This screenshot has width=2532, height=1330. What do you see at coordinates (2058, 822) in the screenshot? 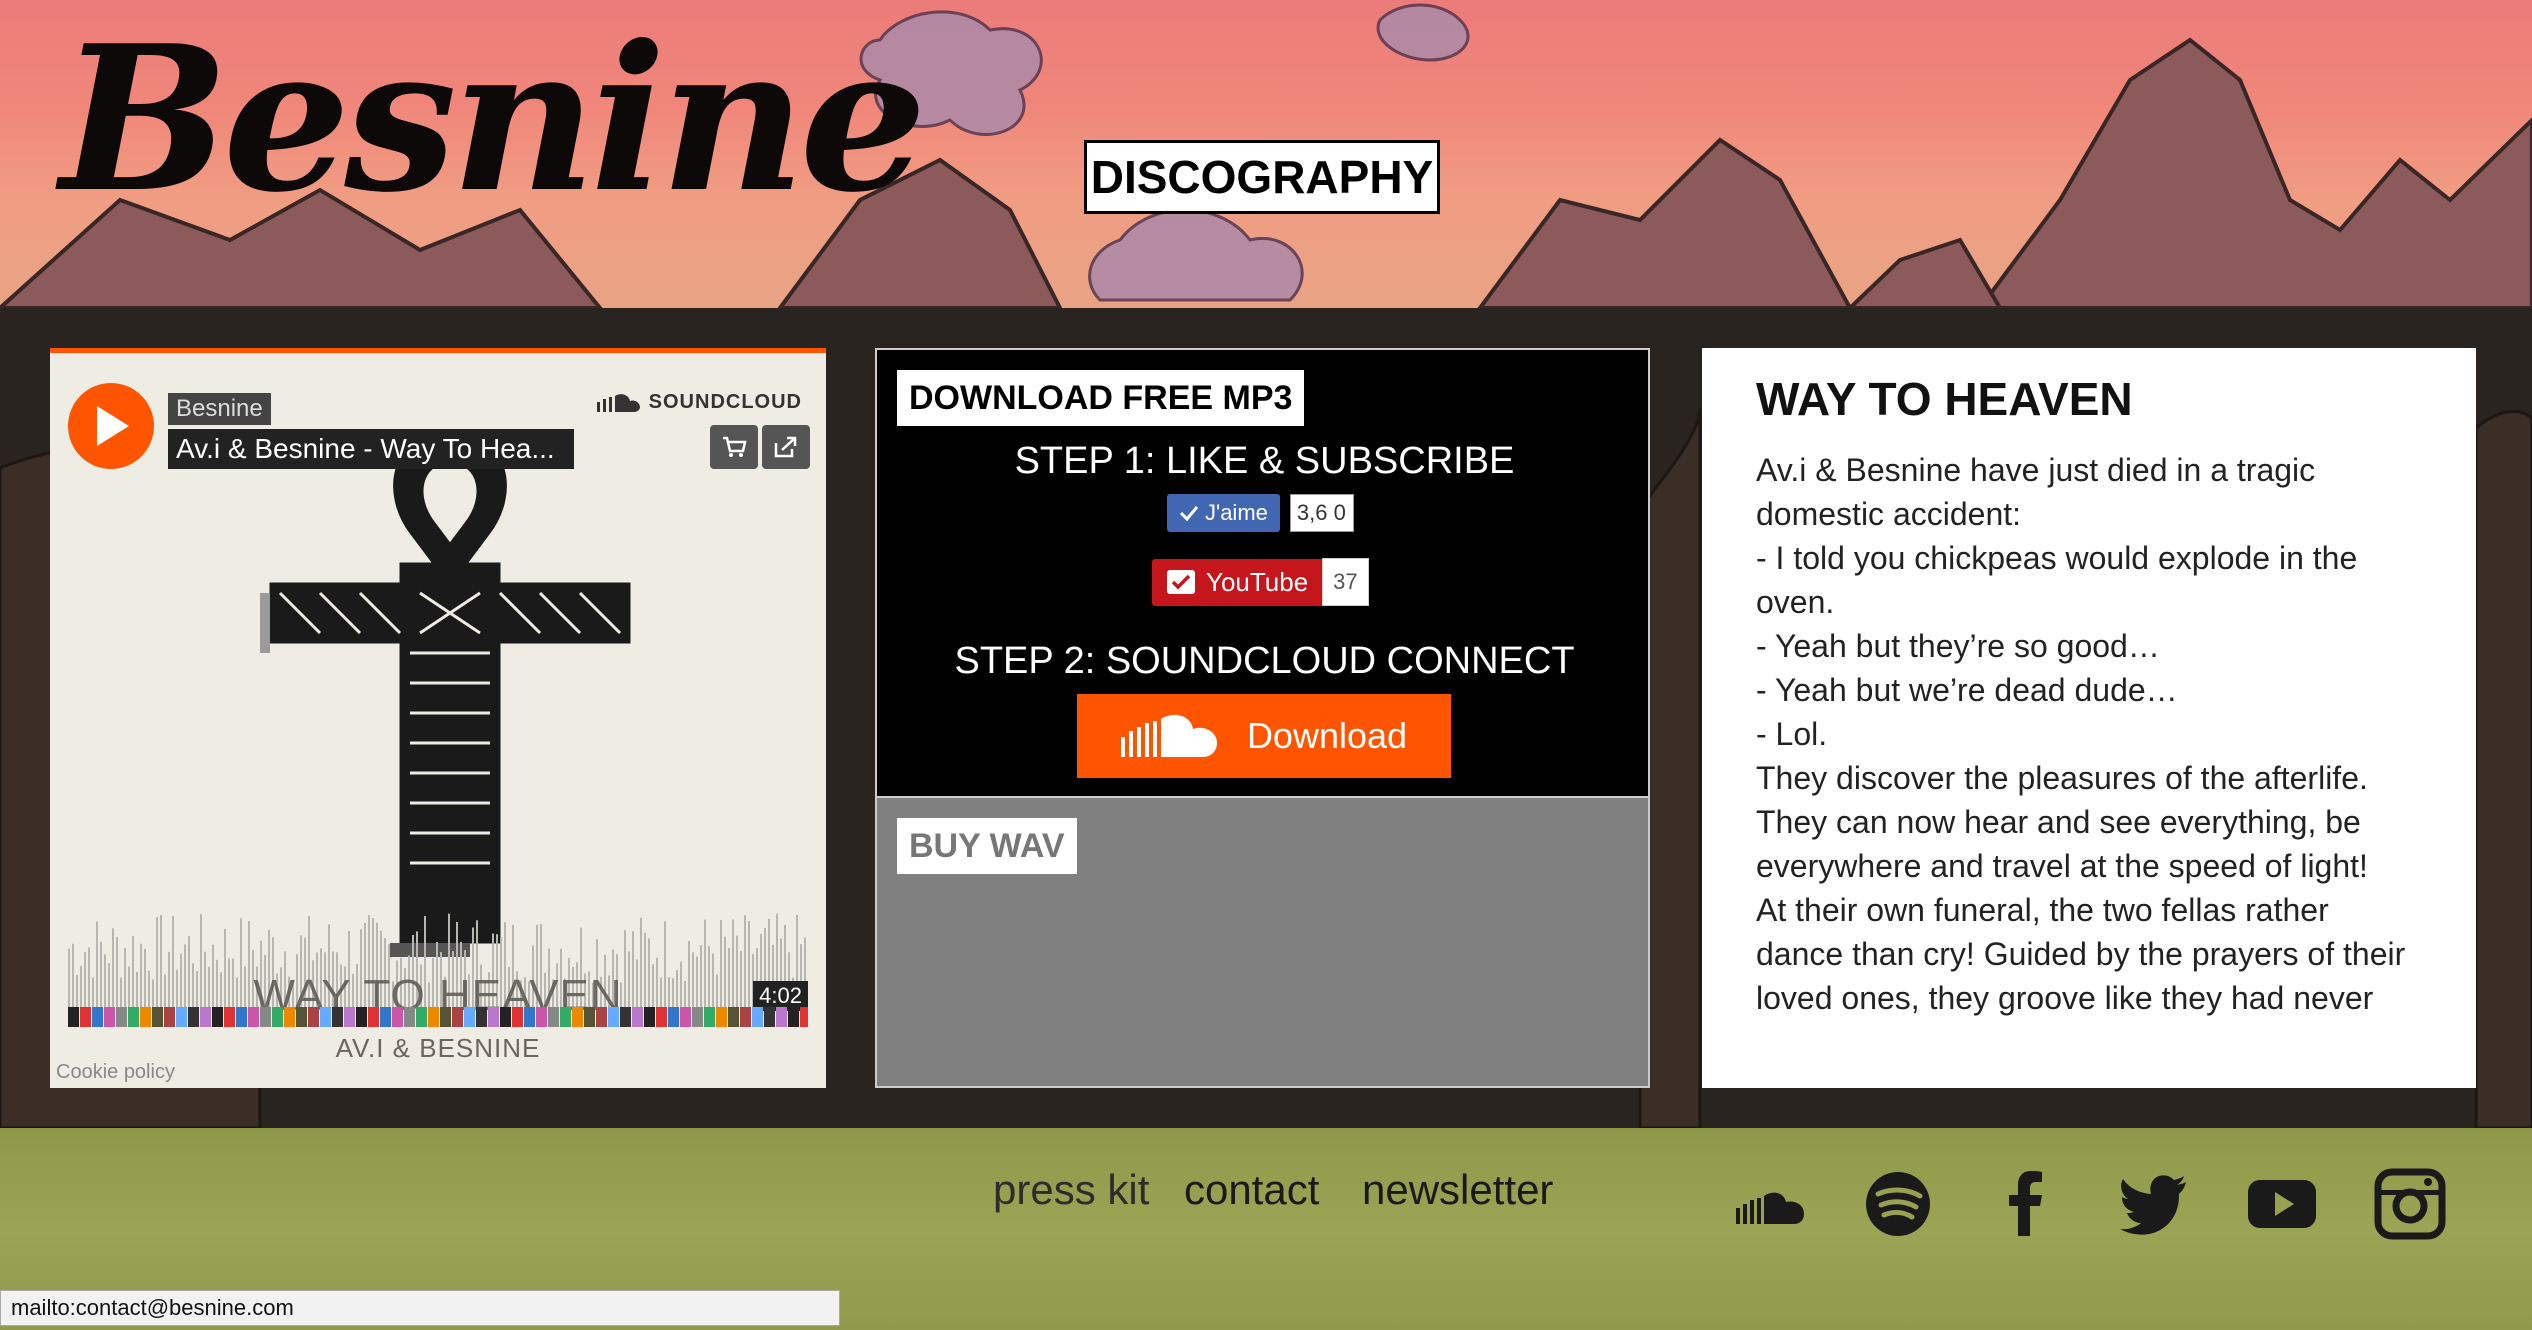
I see `description-line: They can now hear and see everything, be` at bounding box center [2058, 822].